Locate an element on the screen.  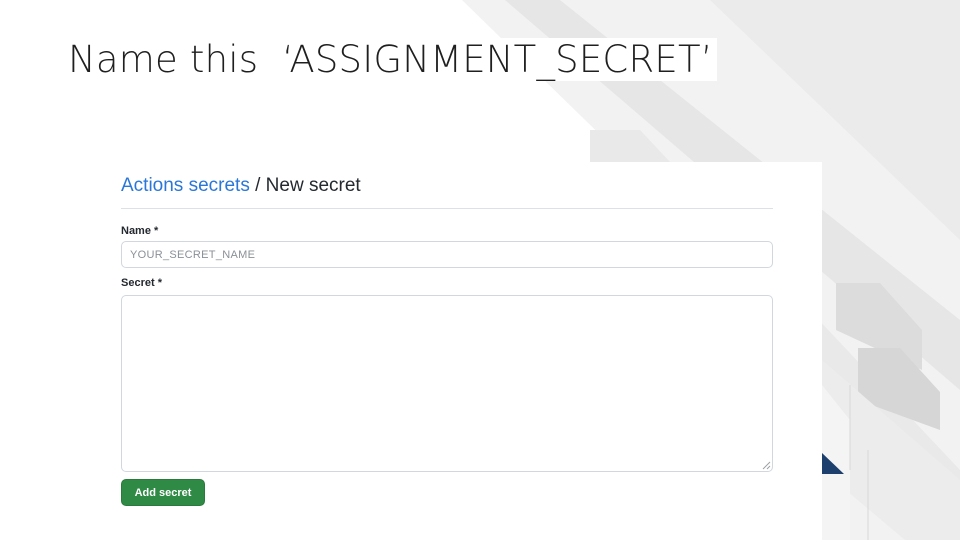
add-secret-button: Add secret is located at coordinates (163, 492).